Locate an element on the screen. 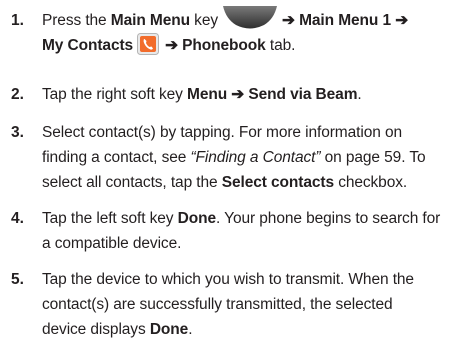 This screenshot has height=355, width=474. step-line: Press the Main Menu key ➔ Main Menu 1 ➔ is located at coordinates (256, 19).